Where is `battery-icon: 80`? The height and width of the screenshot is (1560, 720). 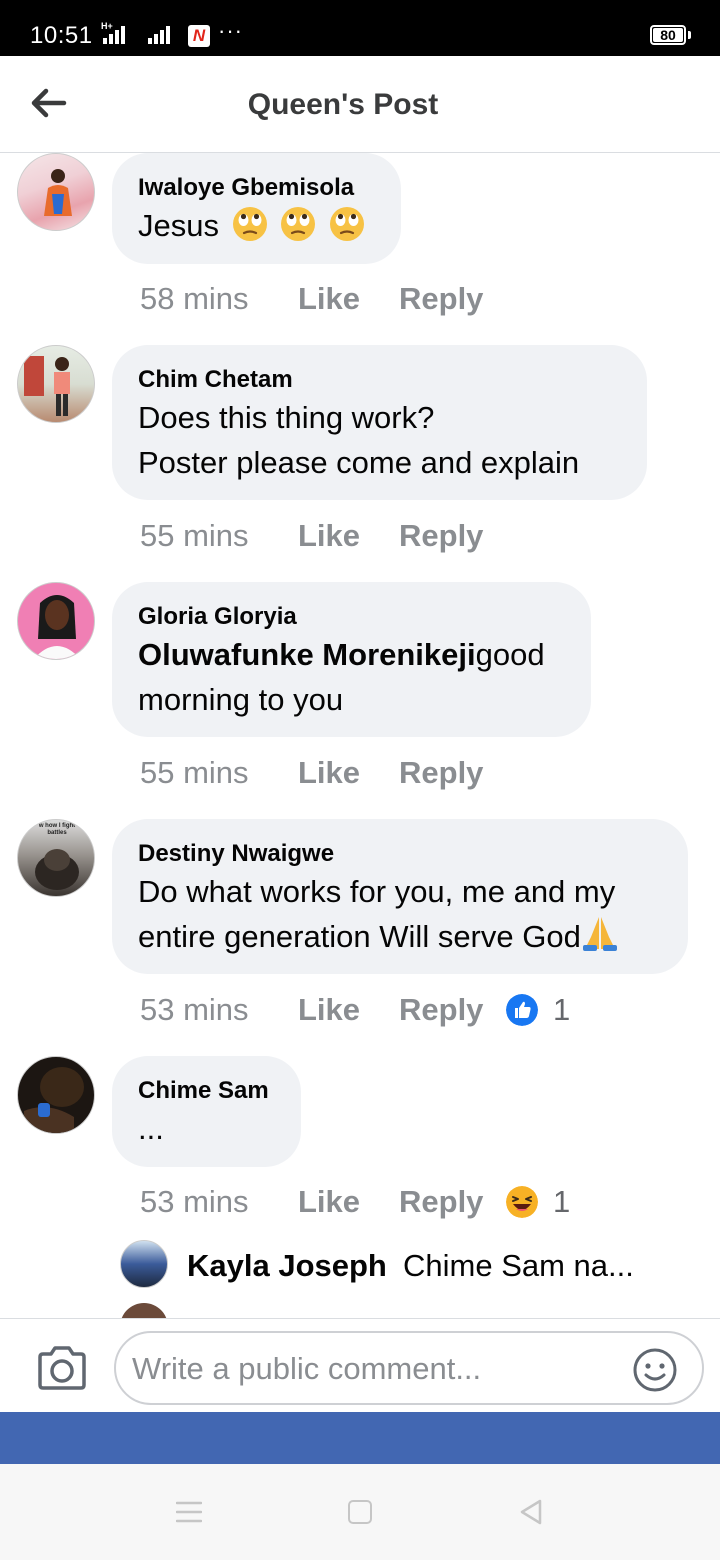 battery-icon: 80 is located at coordinates (668, 35).